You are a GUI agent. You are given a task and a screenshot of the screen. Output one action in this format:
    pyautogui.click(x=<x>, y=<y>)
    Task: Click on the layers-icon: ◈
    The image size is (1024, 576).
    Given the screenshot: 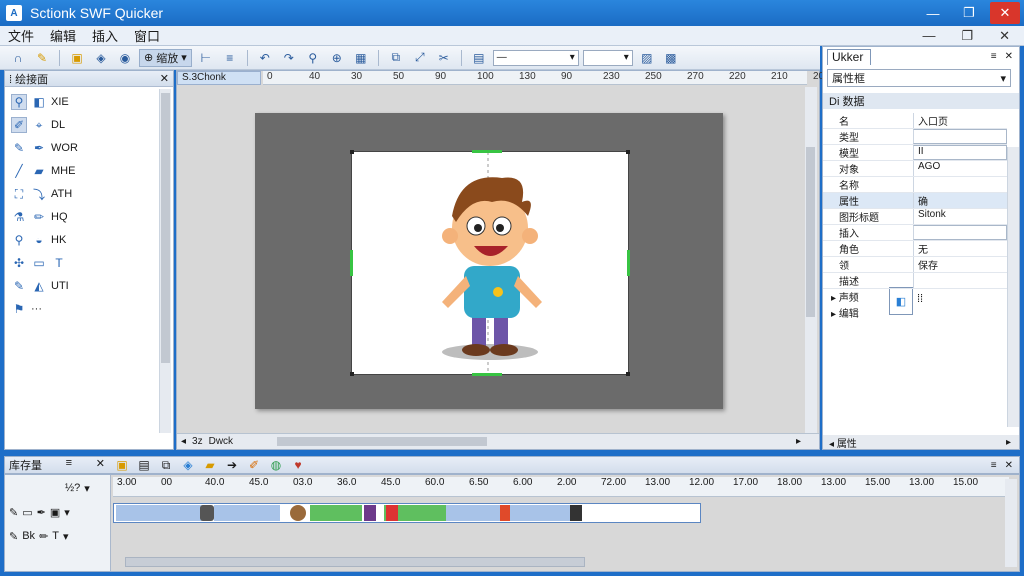 What is the action you would take?
    pyautogui.click(x=101, y=58)
    